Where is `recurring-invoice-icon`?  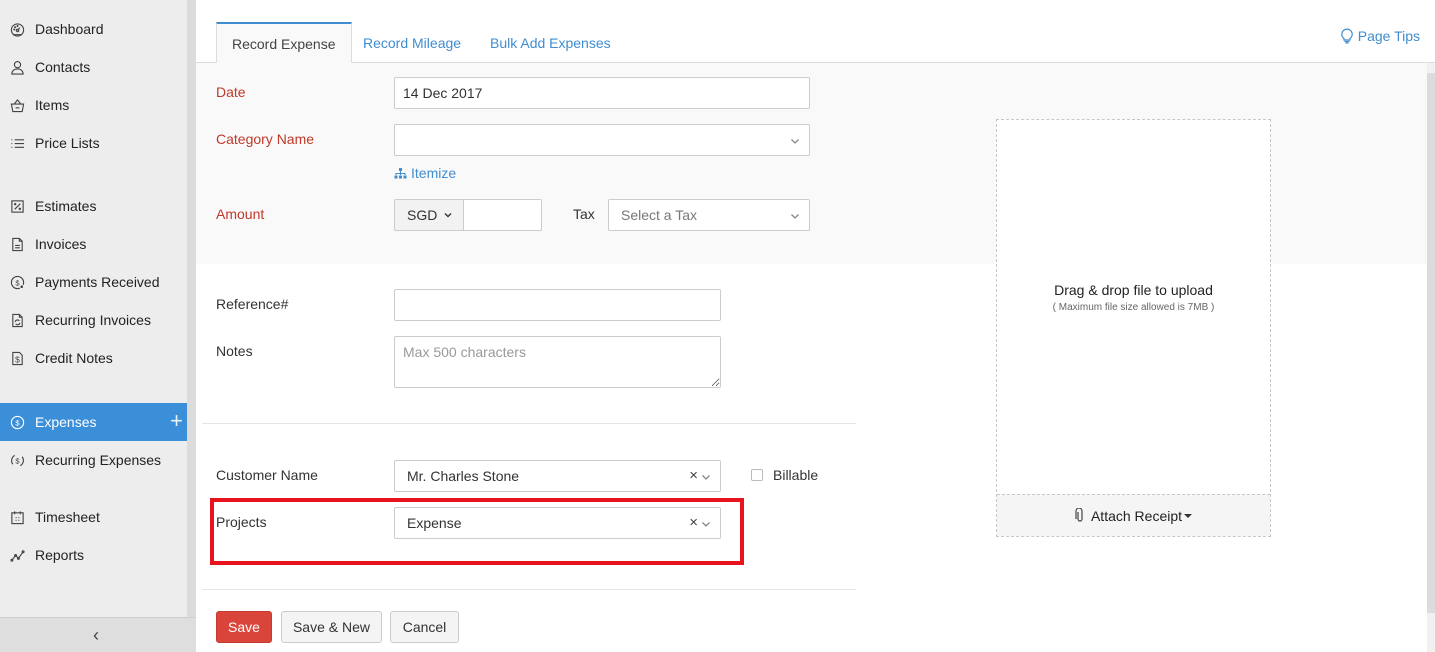
recurring-invoice-icon is located at coordinates (17, 320).